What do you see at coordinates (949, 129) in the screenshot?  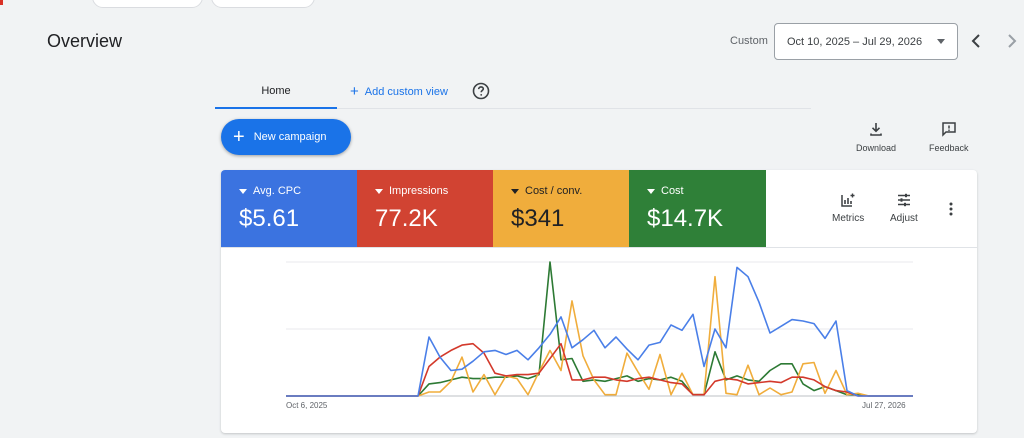 I see `feedback-icon` at bounding box center [949, 129].